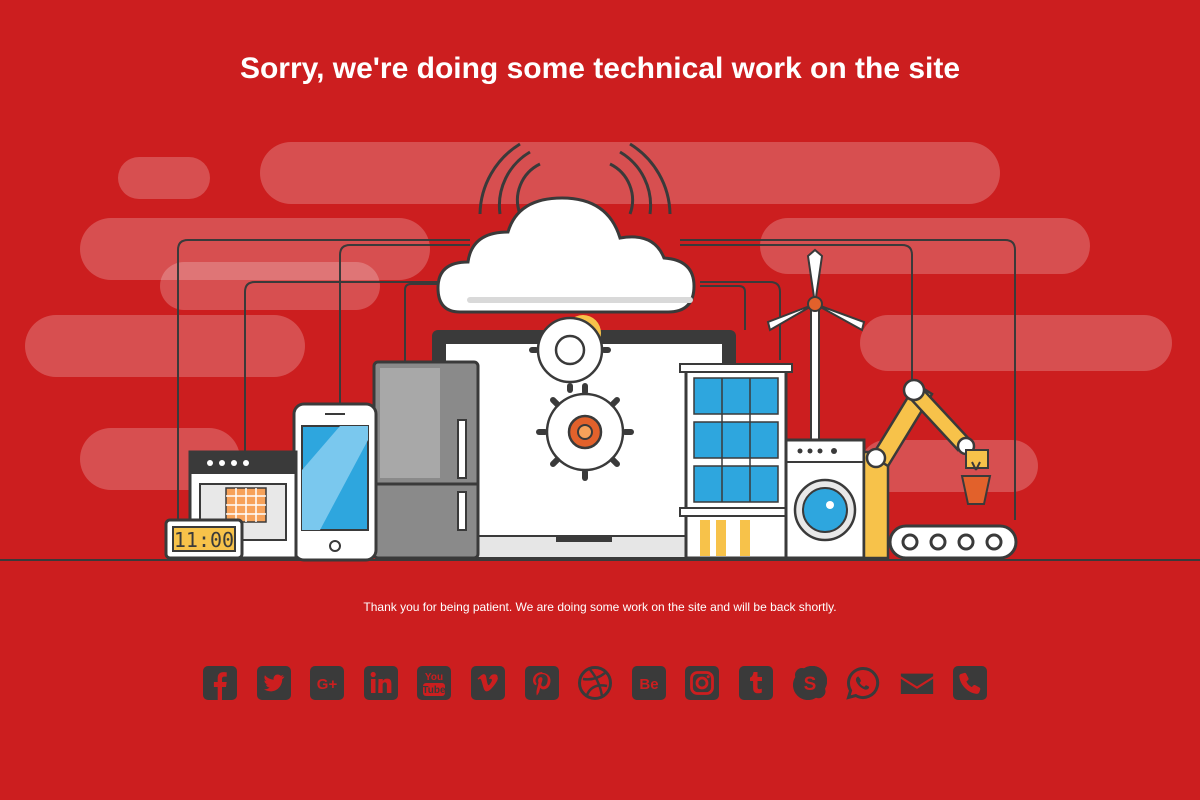 This screenshot has width=1200, height=800. Describe the element at coordinates (335, 482) in the screenshot. I see `smartphone` at that location.